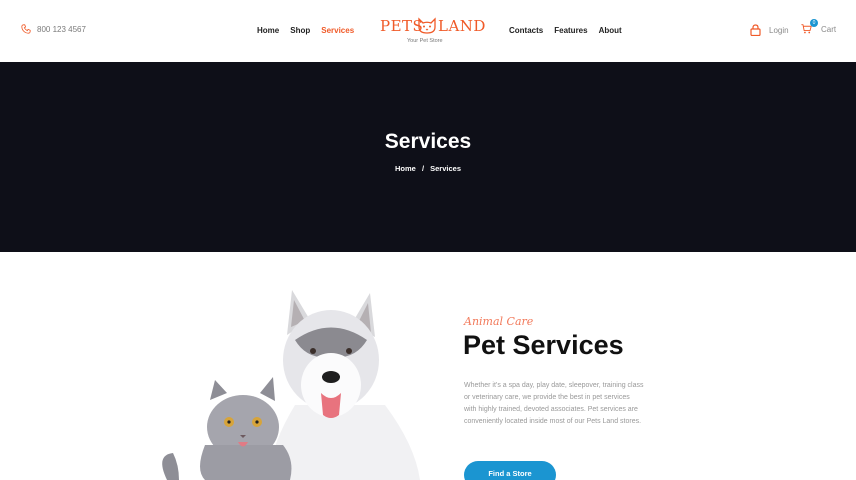  I want to click on find-store-button: Find a Store, so click(510, 470).